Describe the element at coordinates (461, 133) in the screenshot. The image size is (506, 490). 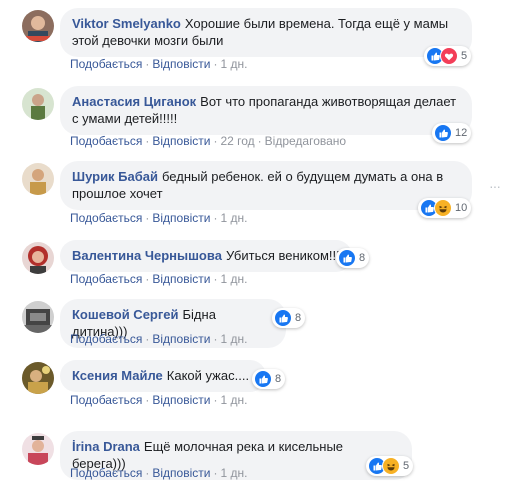
I see `reaction-count: 12` at that location.